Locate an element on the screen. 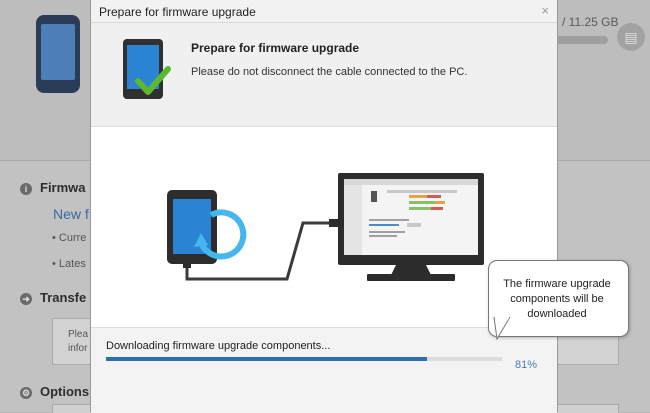 The height and width of the screenshot is (413, 650). section-options: ⚙ Options is located at coordinates (54, 391).